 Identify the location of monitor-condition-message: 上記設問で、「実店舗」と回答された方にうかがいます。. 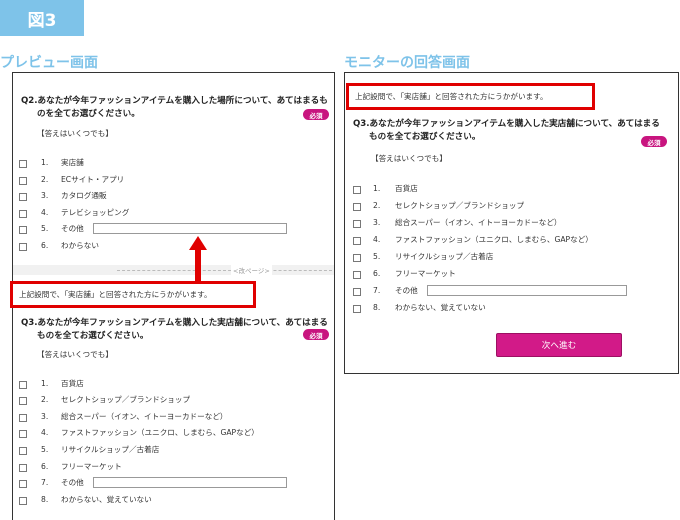
(470, 96).